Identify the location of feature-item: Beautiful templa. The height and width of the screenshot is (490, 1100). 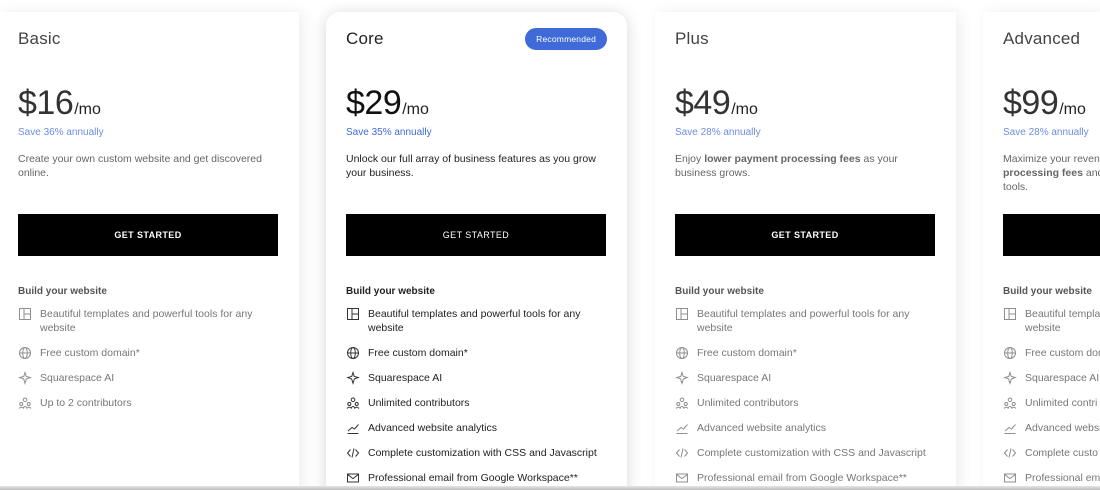
(1051, 314).